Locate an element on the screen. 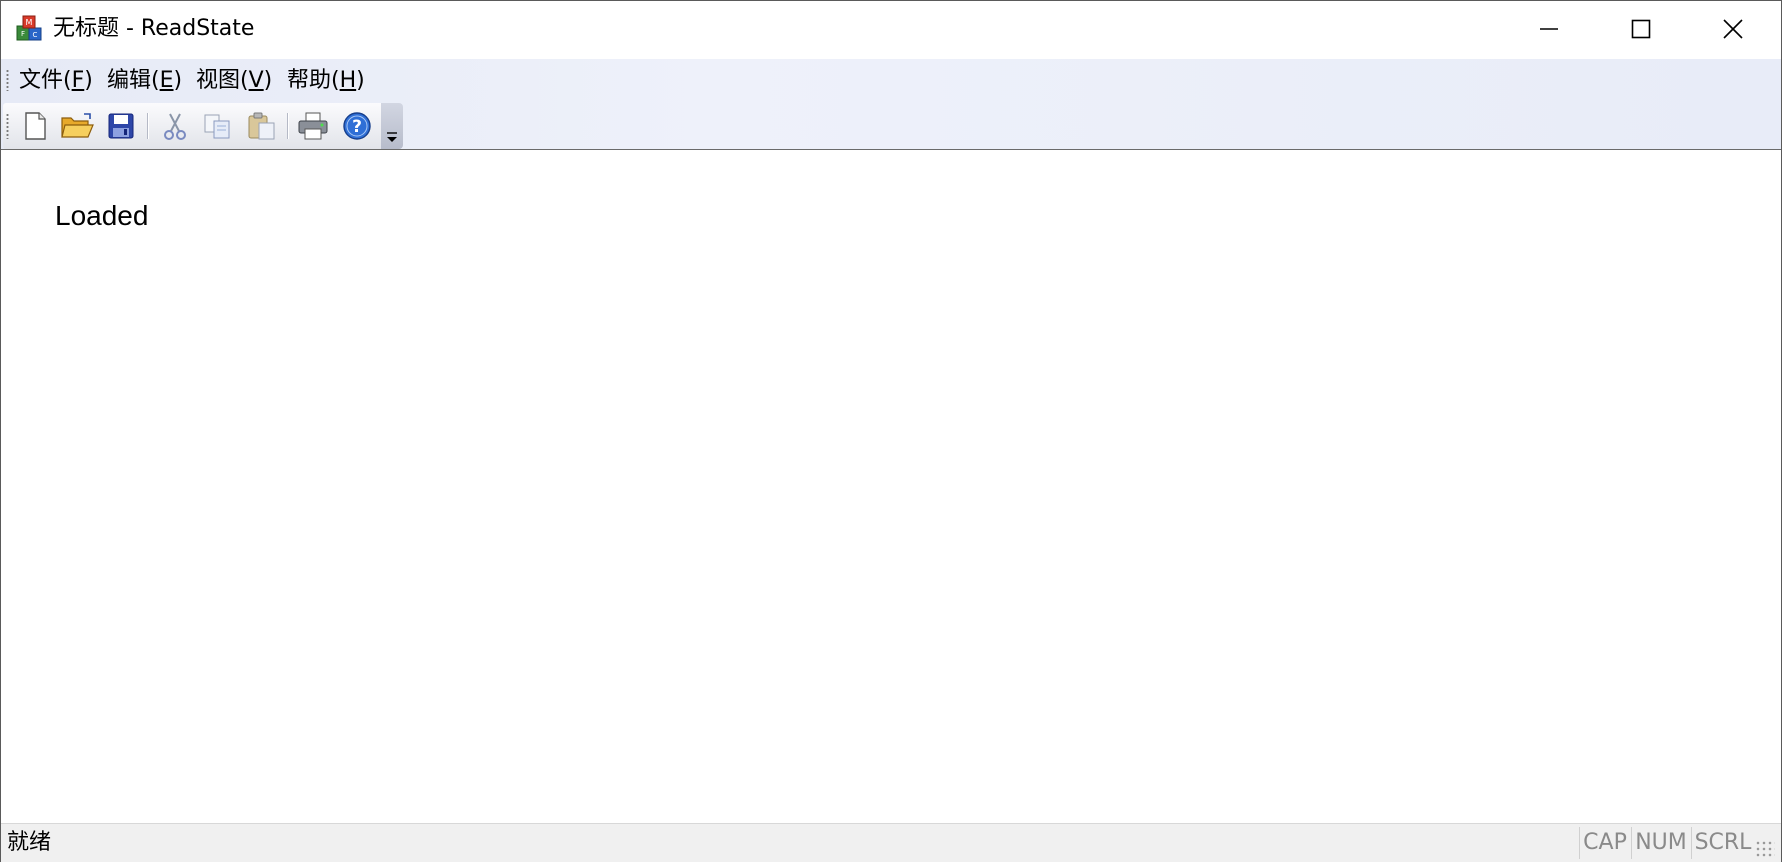 The height and width of the screenshot is (862, 1782). open-button is located at coordinates (77, 126).